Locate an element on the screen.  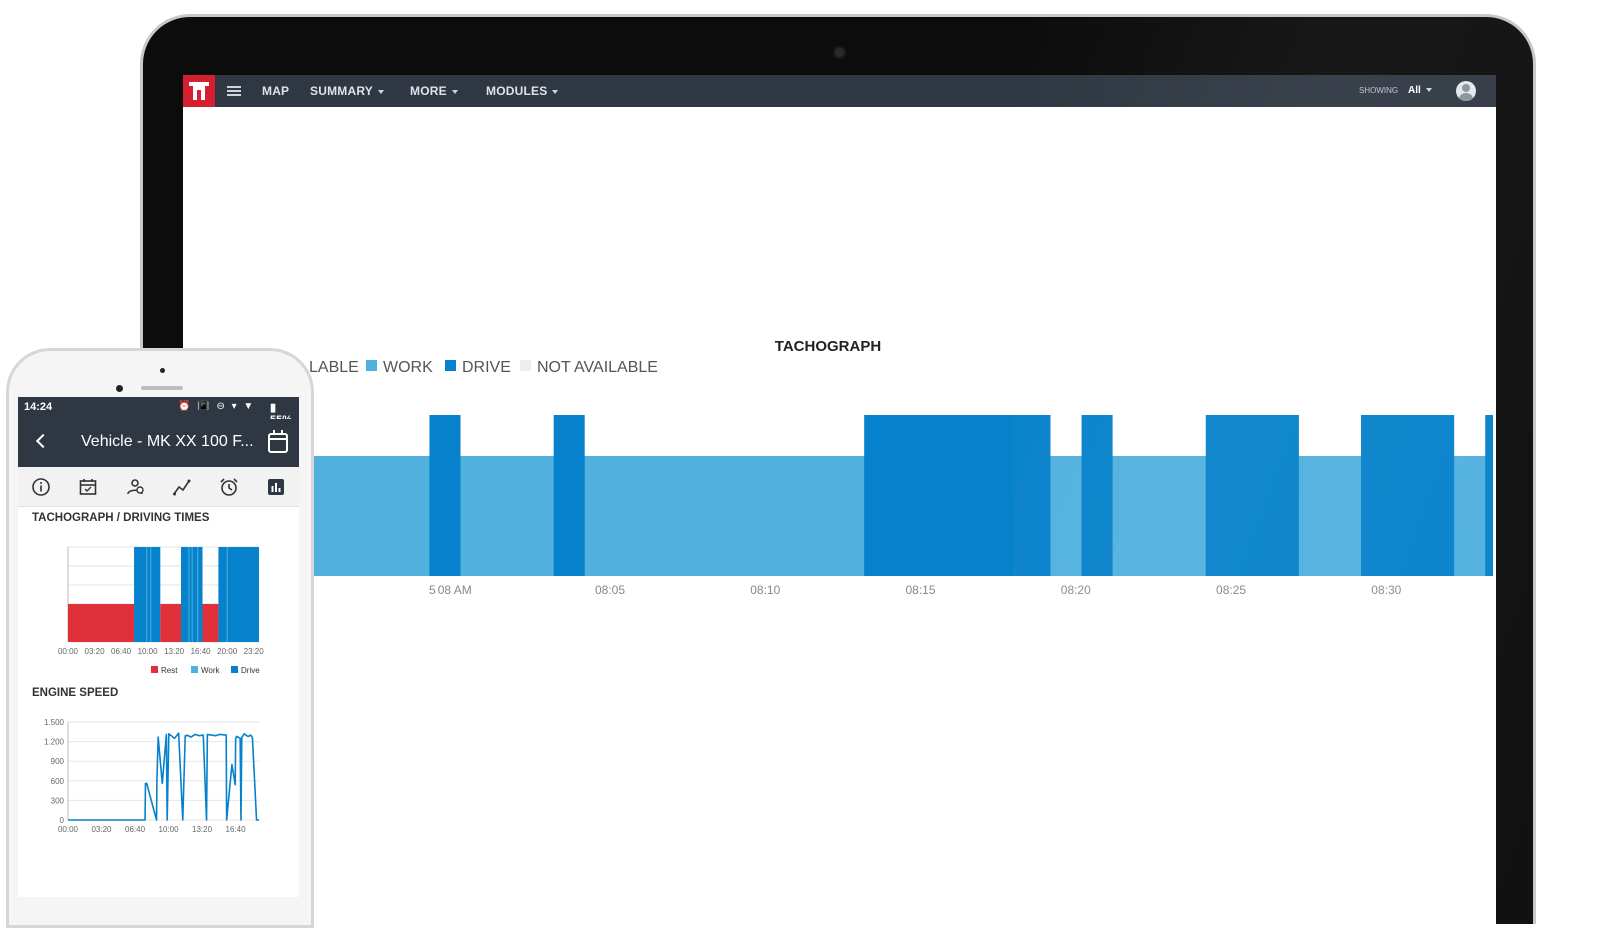
tt-logo-icon is located at coordinates (199, 91).